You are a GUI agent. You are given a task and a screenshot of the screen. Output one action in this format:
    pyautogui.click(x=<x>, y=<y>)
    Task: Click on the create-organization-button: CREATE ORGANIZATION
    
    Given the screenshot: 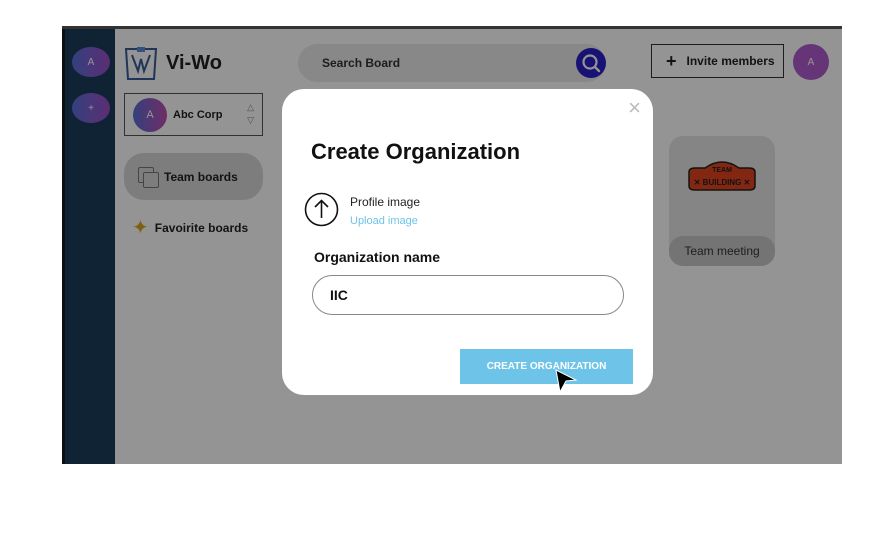 What is the action you would take?
    pyautogui.click(x=546, y=366)
    